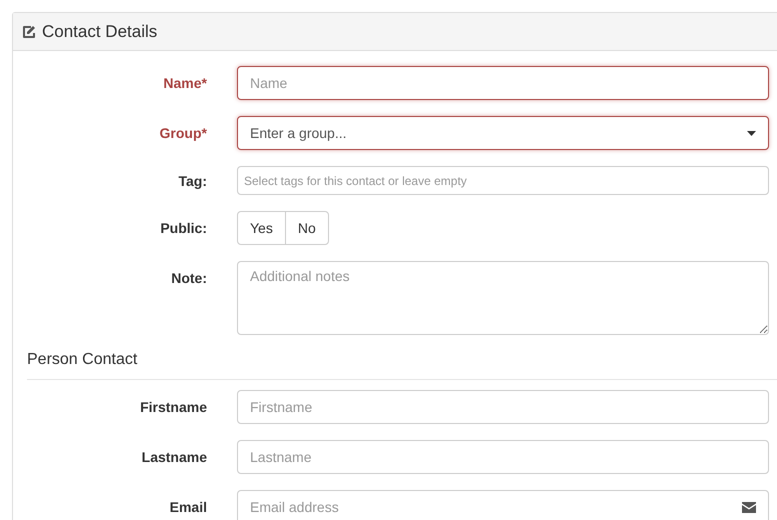  Describe the element at coordinates (82, 359) in the screenshot. I see `section-title: Person Contact` at that location.